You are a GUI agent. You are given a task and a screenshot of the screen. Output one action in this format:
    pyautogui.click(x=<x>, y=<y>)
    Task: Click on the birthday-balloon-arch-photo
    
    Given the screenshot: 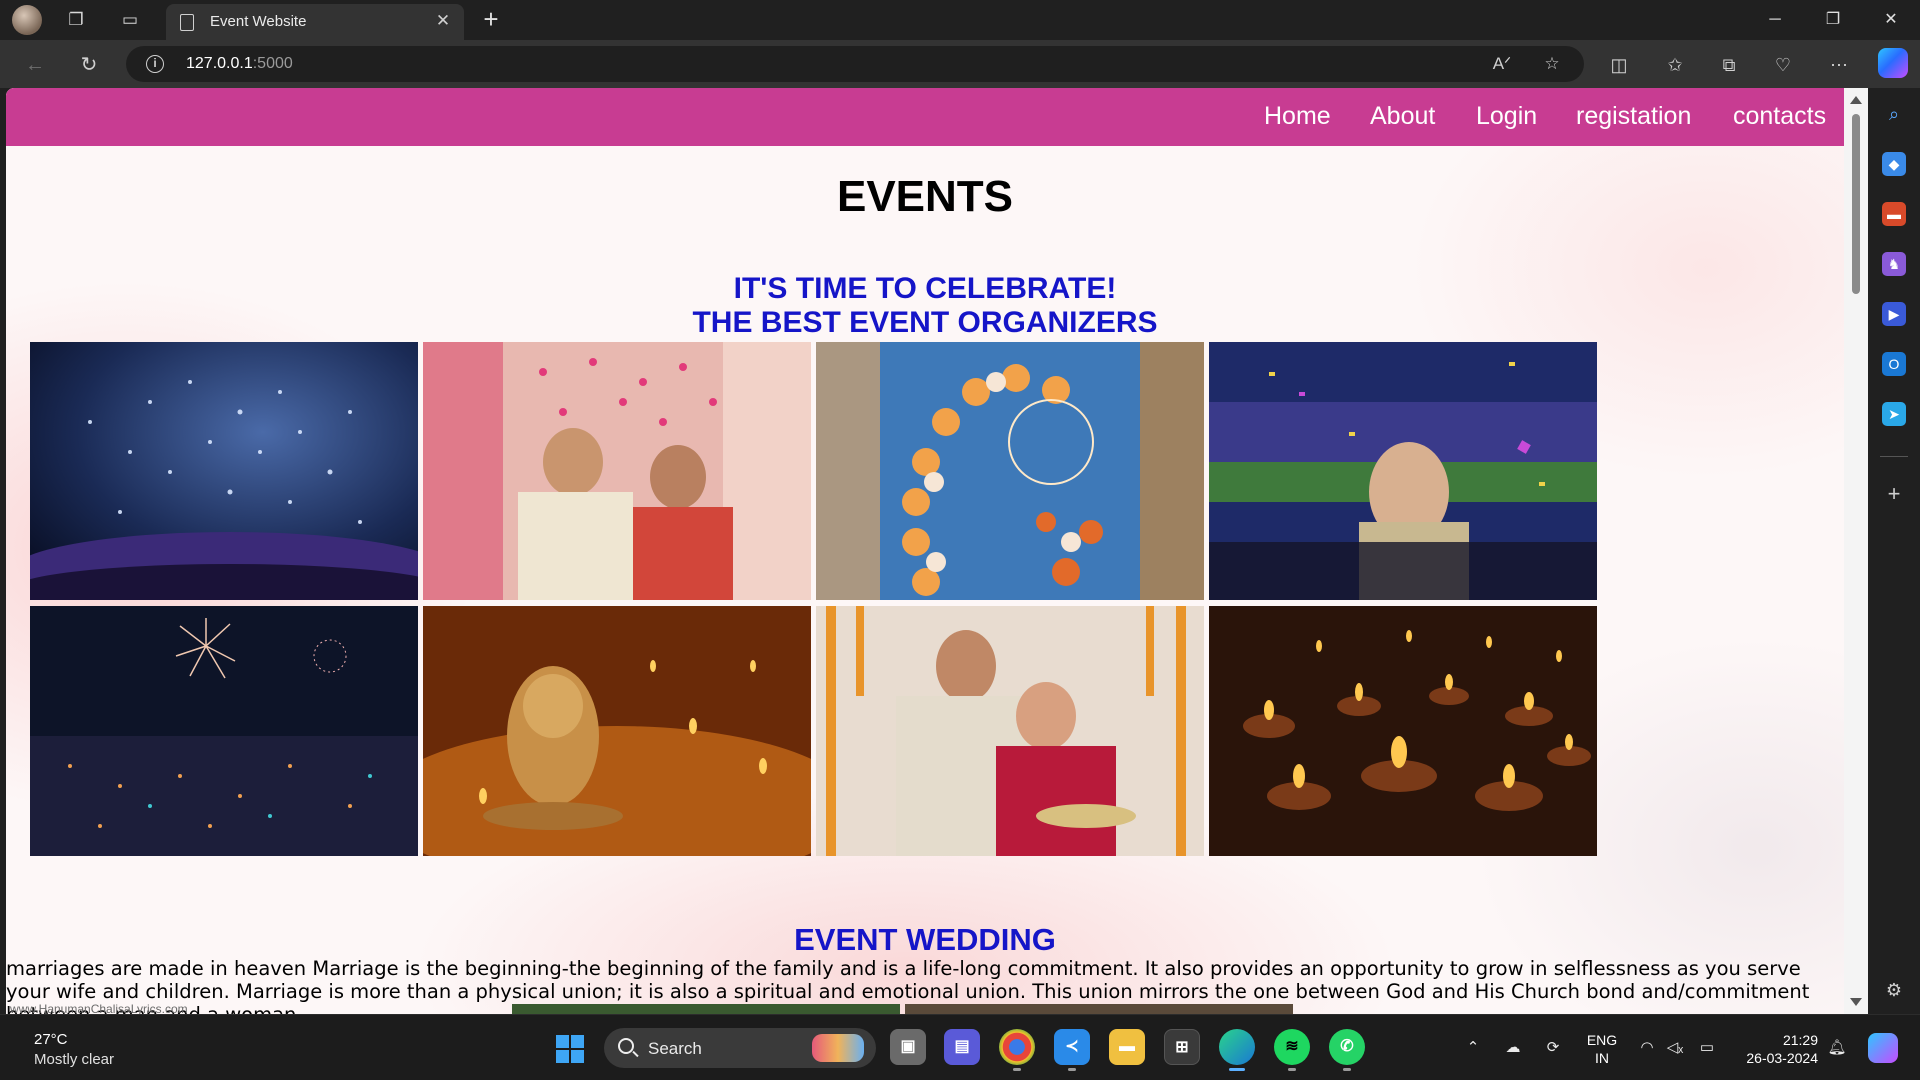 What is the action you would take?
    pyautogui.click(x=1010, y=471)
    